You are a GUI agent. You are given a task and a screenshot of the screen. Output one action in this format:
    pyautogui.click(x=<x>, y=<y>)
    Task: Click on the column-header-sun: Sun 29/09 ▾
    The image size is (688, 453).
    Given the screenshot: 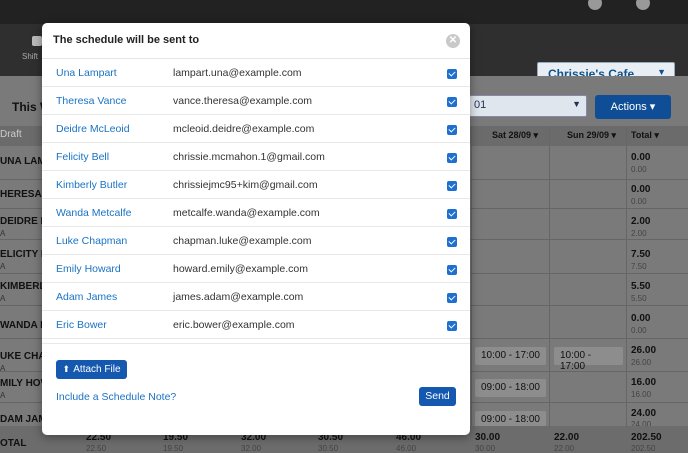 What is the action you would take?
    pyautogui.click(x=591, y=135)
    